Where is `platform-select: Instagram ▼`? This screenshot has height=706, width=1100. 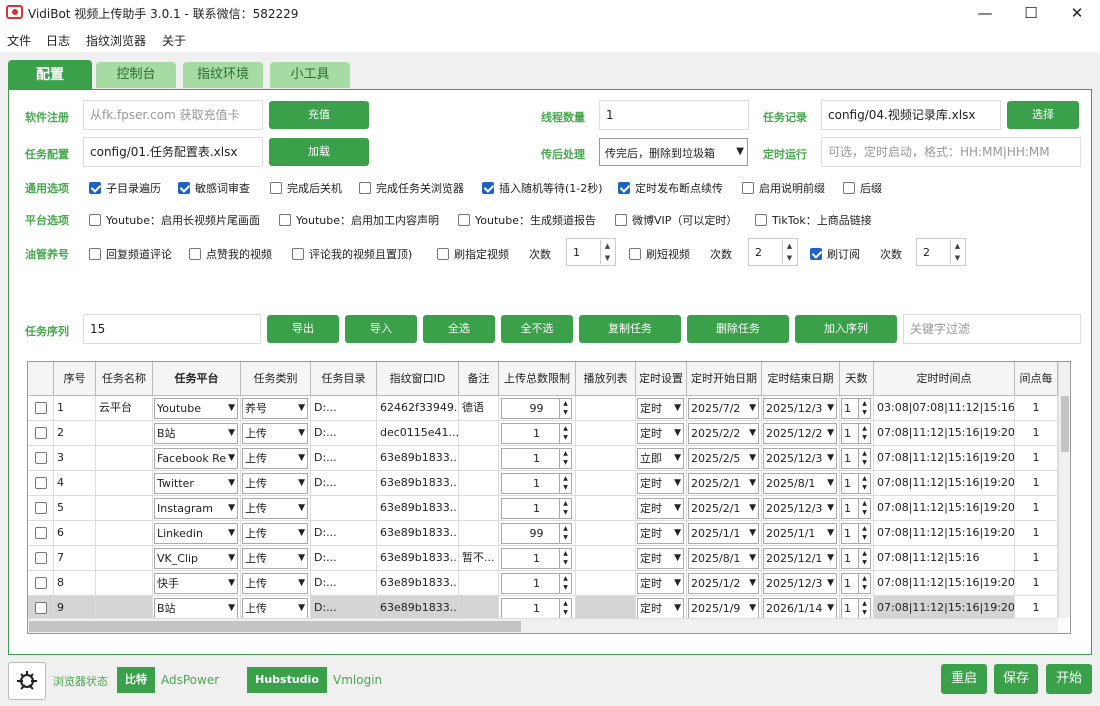 platform-select: Instagram ▼ is located at coordinates (196, 508).